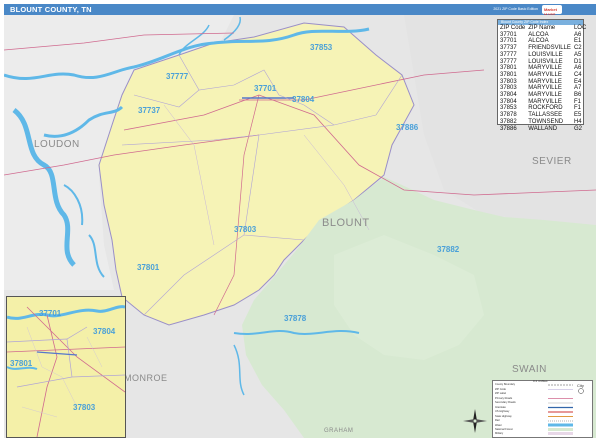 Image resolution: width=600 pixels, height=442 pixels. I want to click on loc-cell: E5, so click(577, 115).